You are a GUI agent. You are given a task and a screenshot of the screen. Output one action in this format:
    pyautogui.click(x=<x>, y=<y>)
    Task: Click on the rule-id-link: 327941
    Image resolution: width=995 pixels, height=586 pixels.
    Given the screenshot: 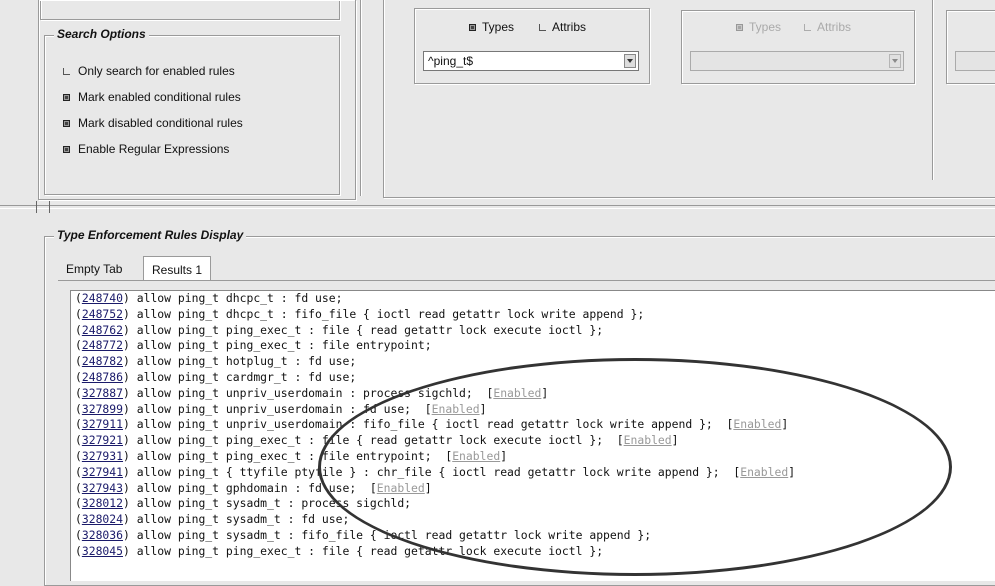 What is the action you would take?
    pyautogui.click(x=102, y=472)
    